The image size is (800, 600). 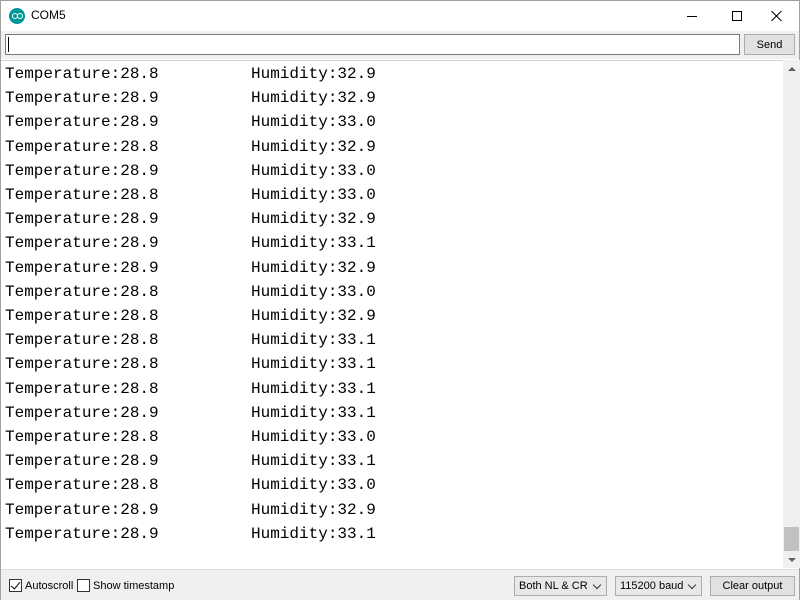 What do you see at coordinates (652, 586) in the screenshot?
I see `baud-rate-value: 115200 baud` at bounding box center [652, 586].